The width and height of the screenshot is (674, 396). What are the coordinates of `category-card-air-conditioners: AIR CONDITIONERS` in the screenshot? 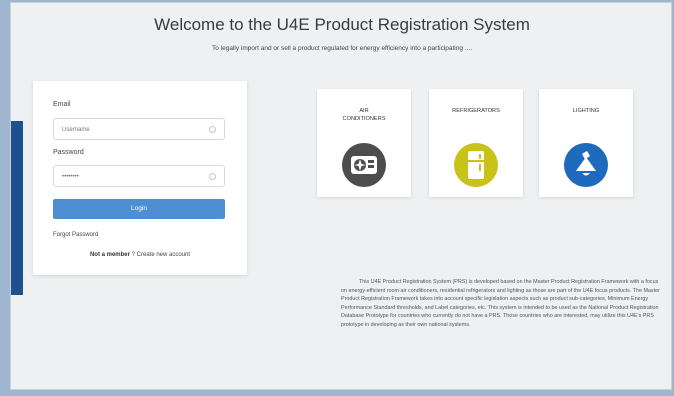 It's located at (364, 143).